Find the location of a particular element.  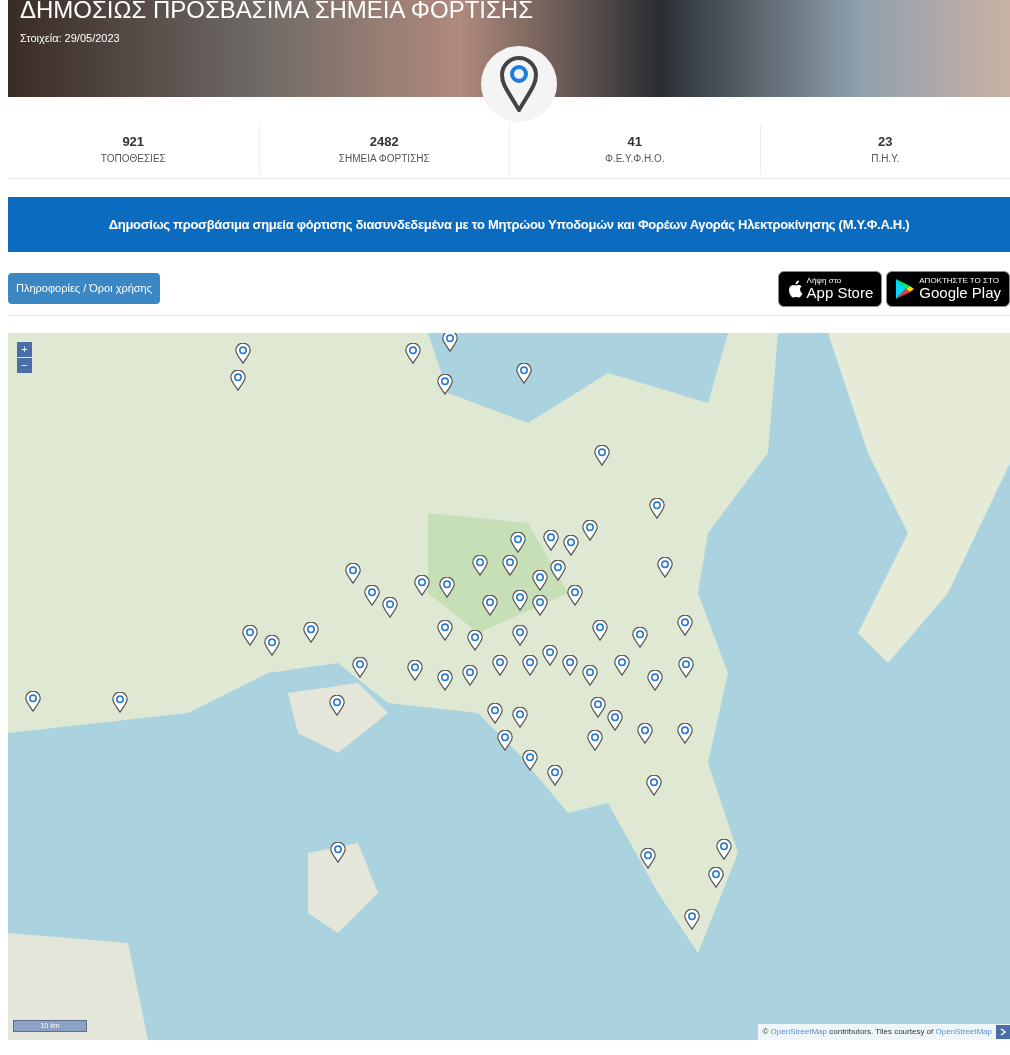

stat-value: 2482 is located at coordinates (384, 141).